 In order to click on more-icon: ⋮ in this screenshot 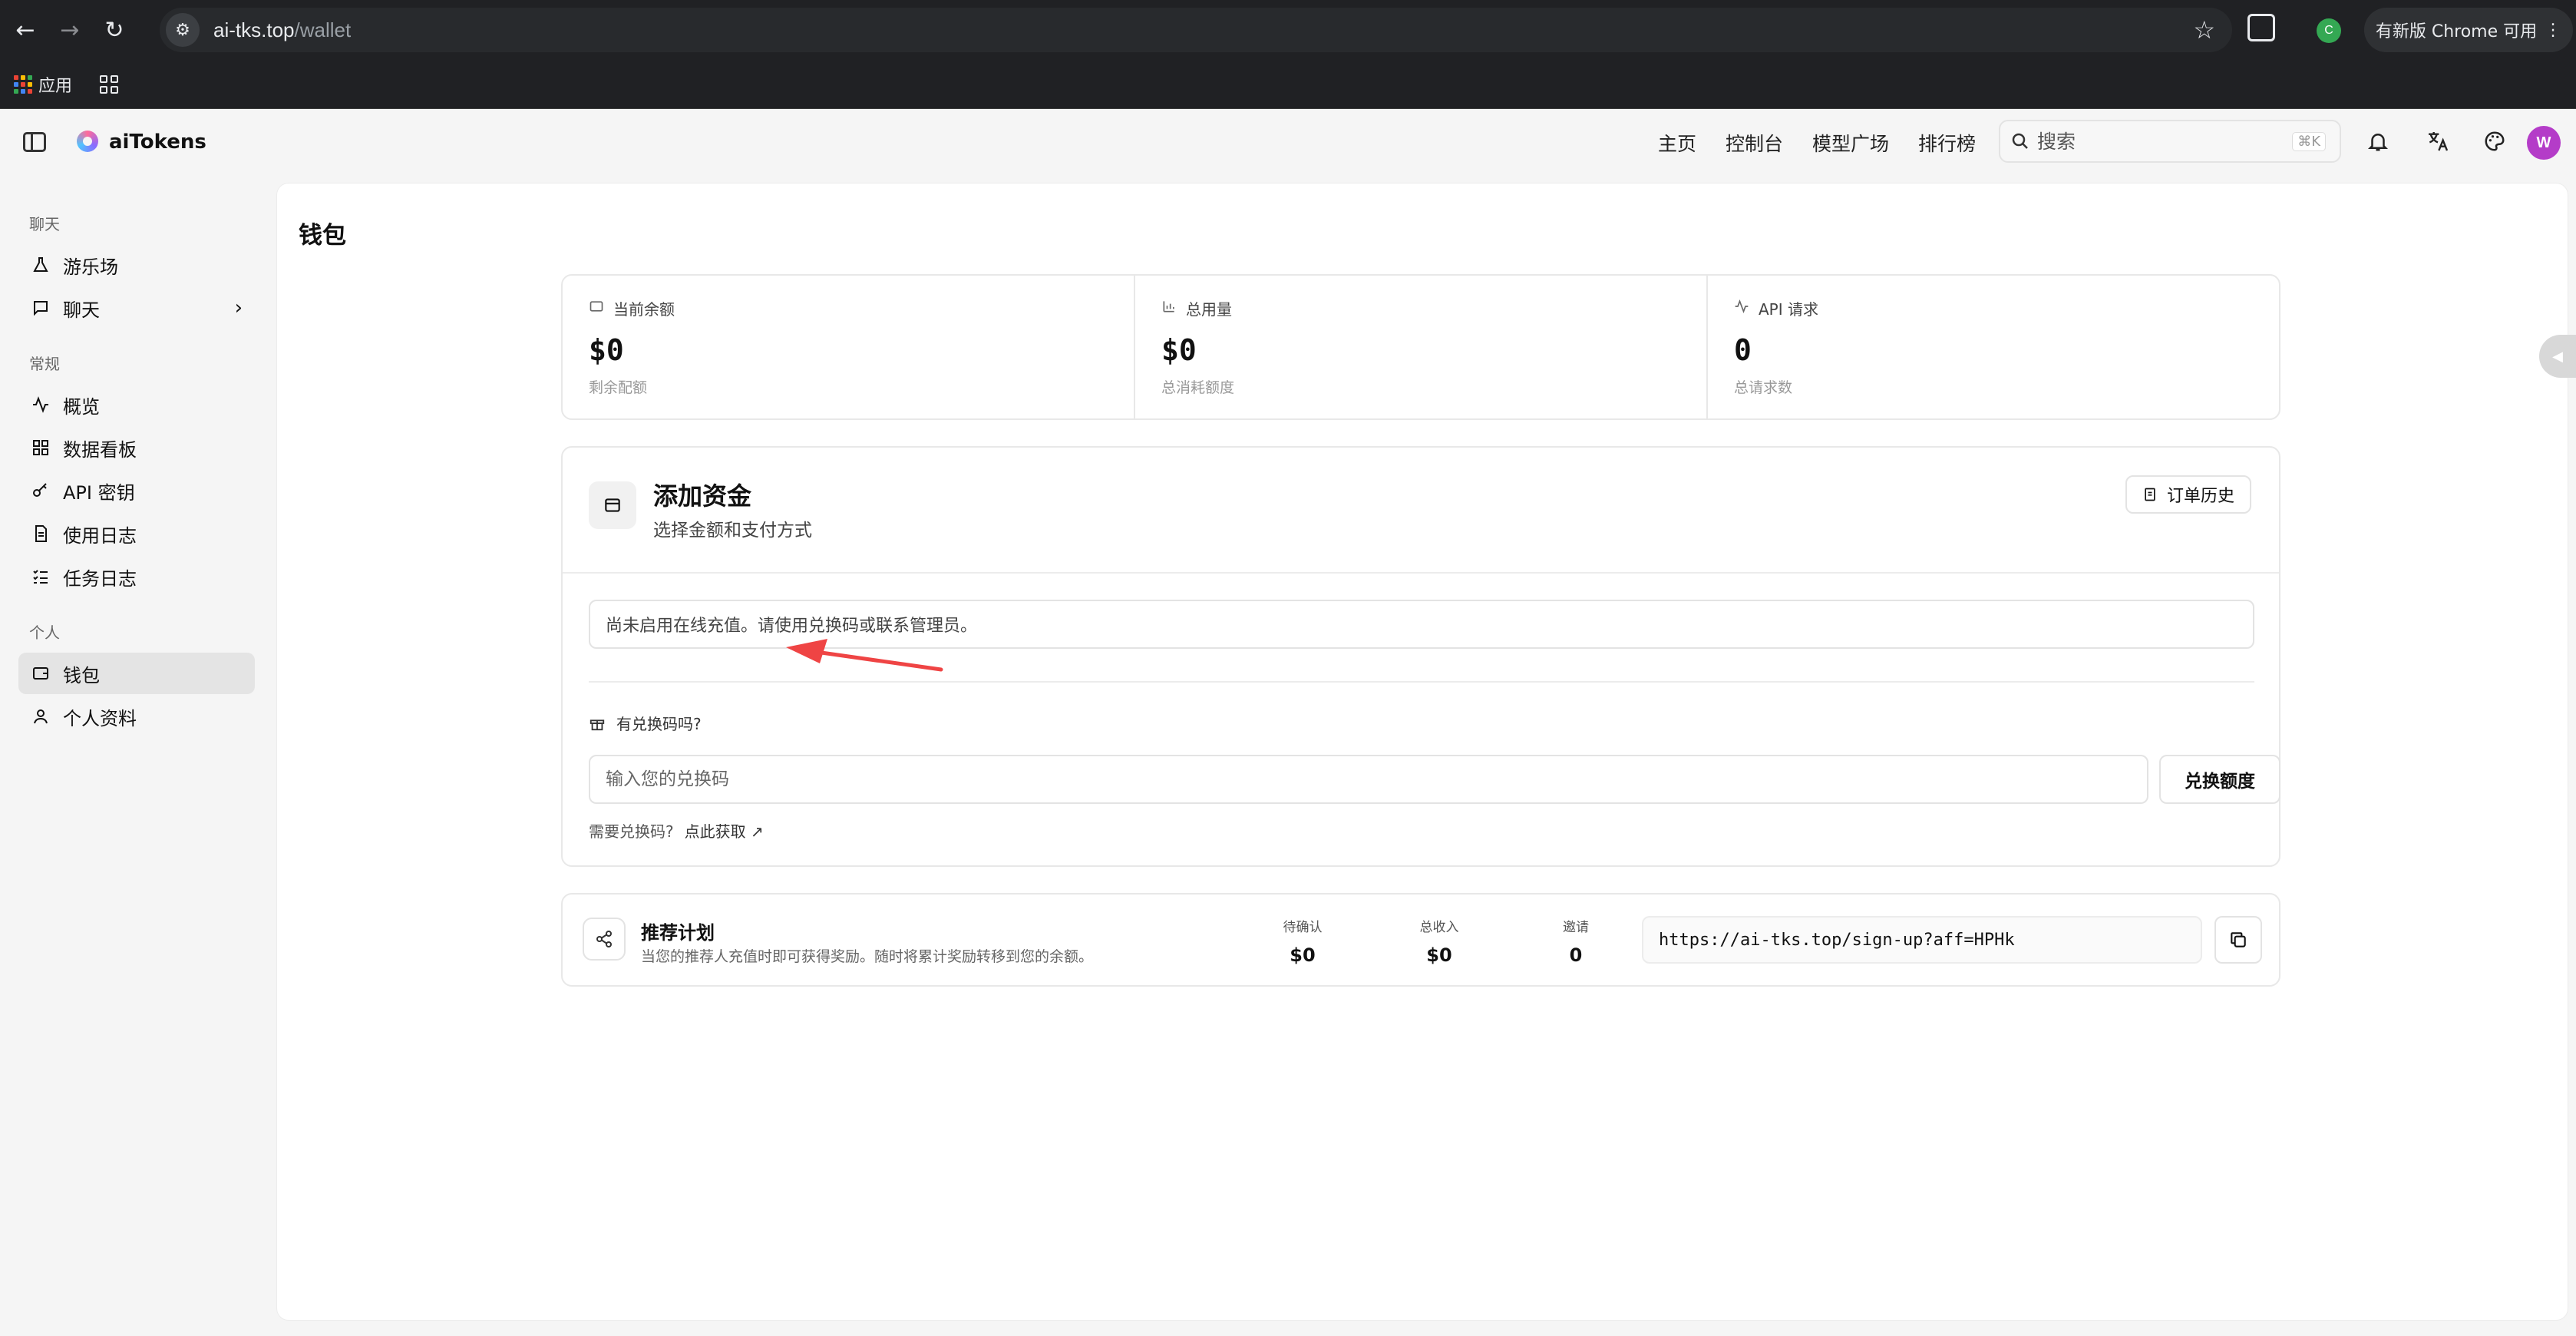, I will do `click(2553, 30)`.